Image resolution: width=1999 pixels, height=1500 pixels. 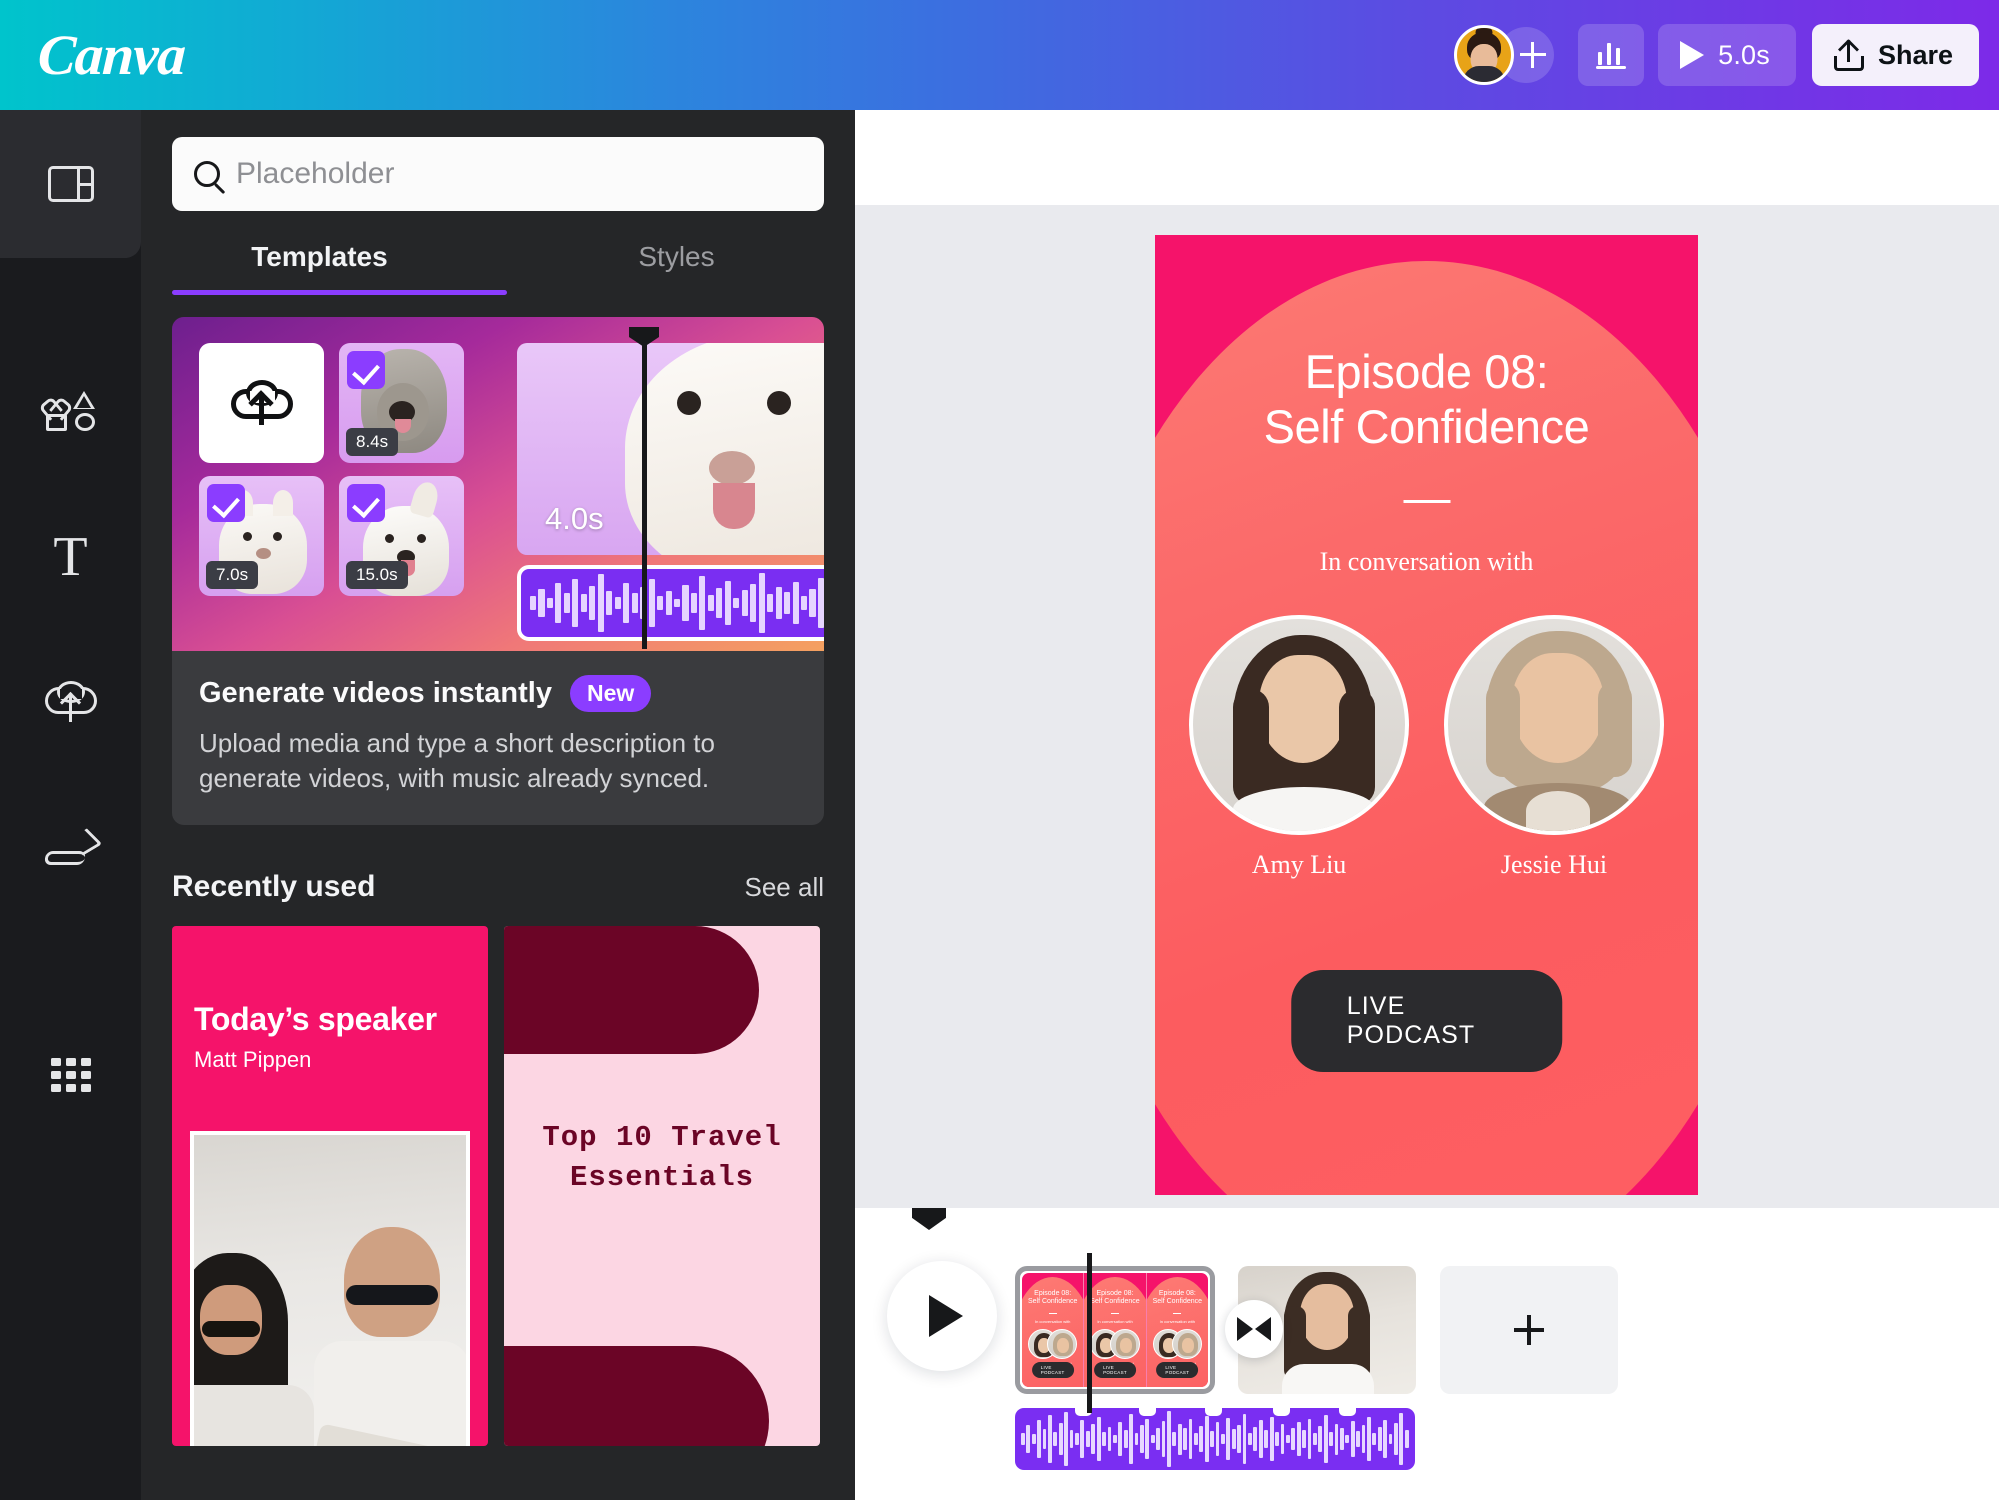 What do you see at coordinates (662, 1158) in the screenshot?
I see `template-title: Top 10 Travel Essentials` at bounding box center [662, 1158].